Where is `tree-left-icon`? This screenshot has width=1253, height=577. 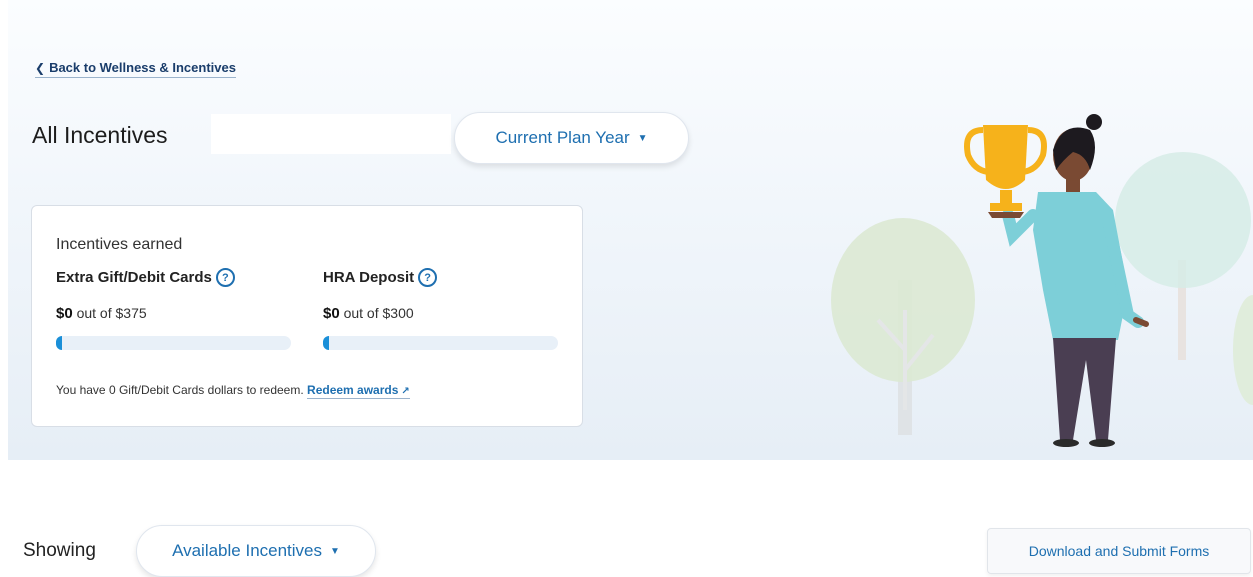
tree-left-icon is located at coordinates (903, 326).